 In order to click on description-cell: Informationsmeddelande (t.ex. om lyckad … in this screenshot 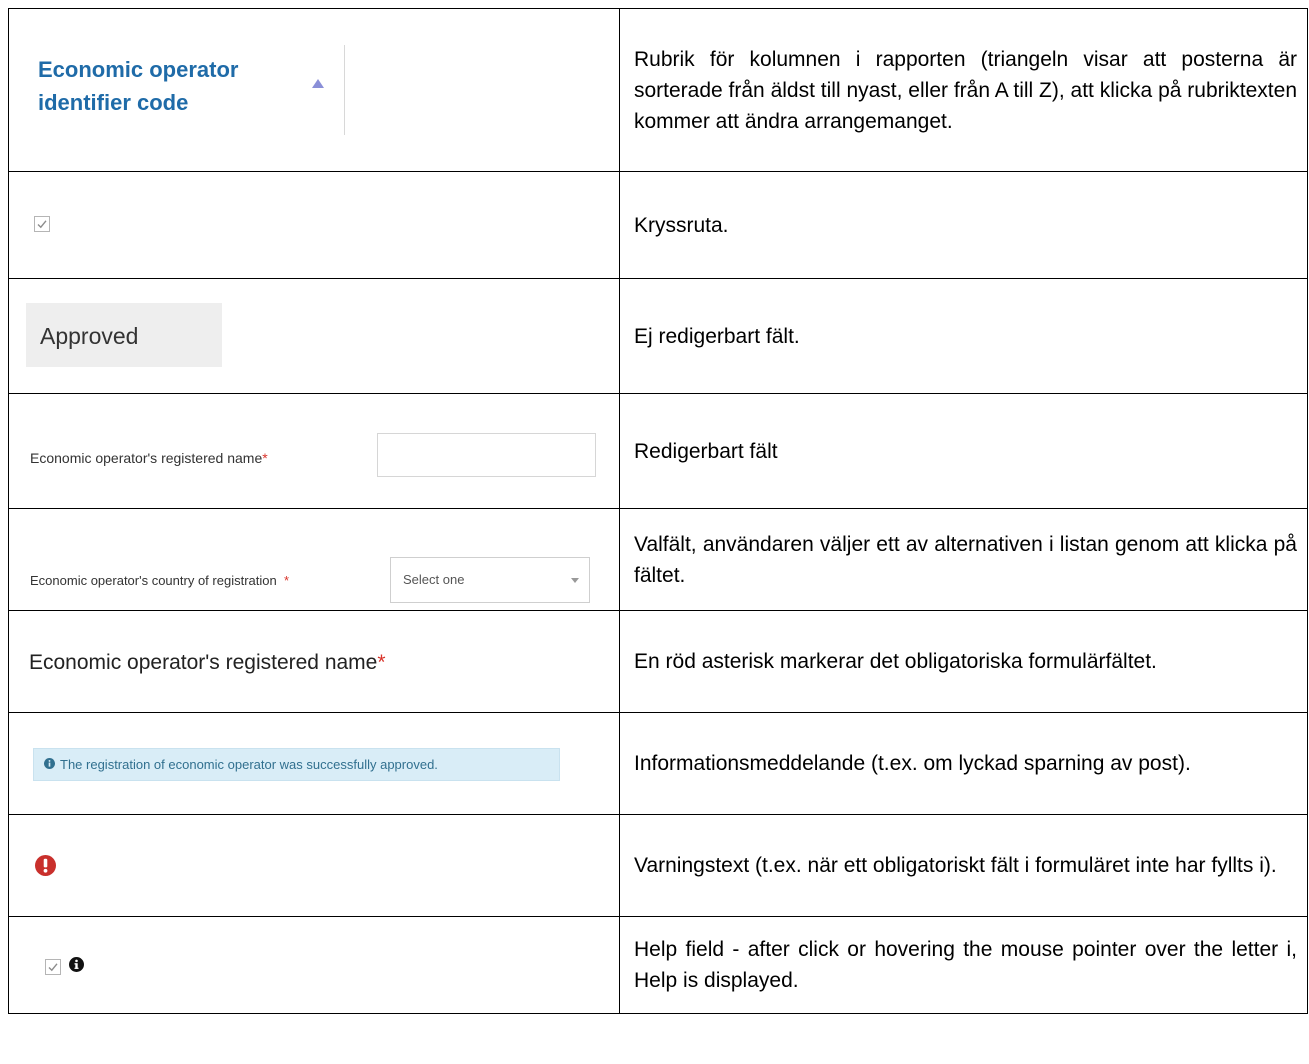, I will do `click(963, 763)`.